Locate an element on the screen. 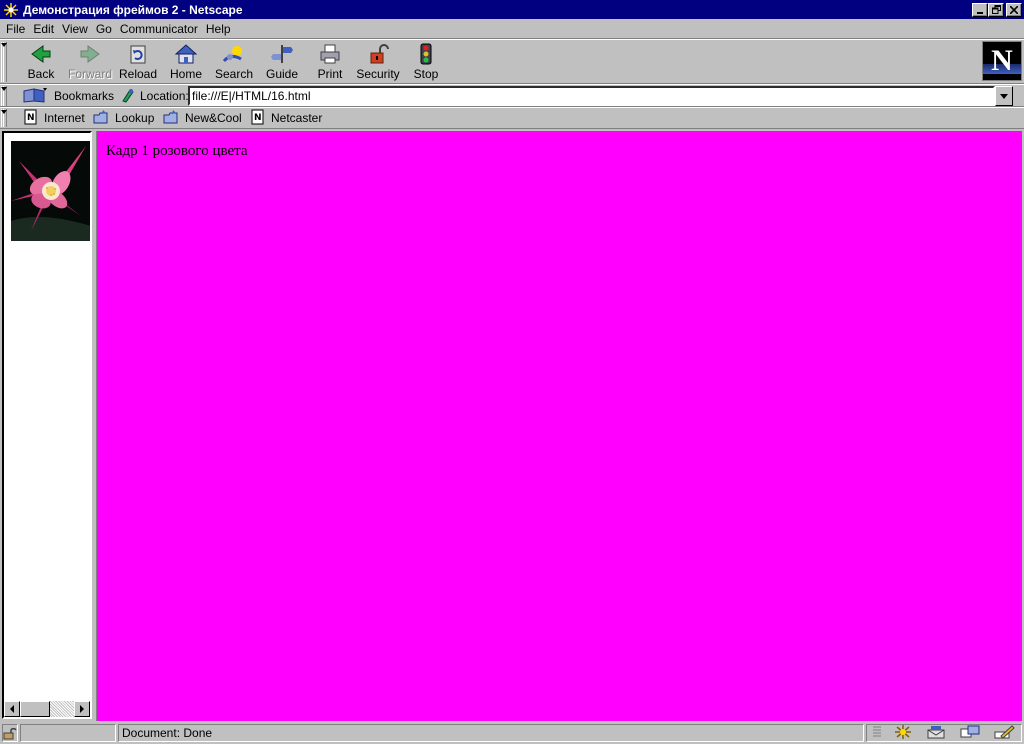  guide-button: Guide is located at coordinates (282, 62).